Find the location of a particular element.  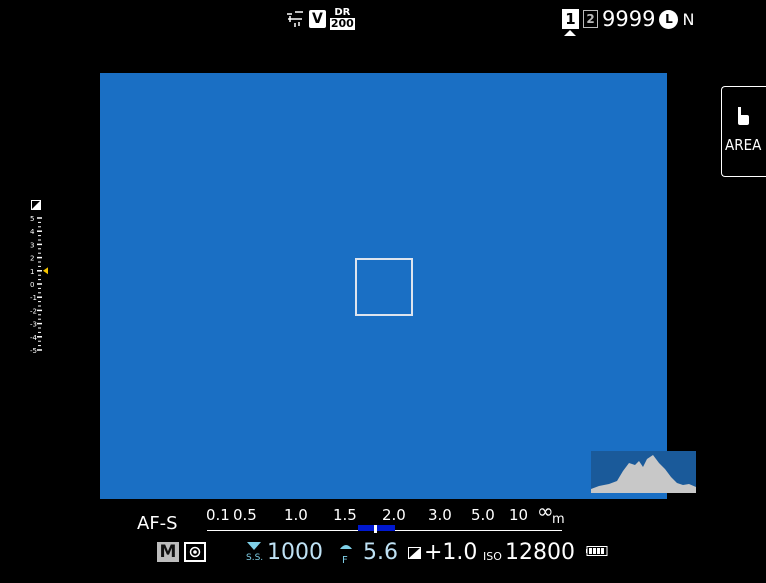

exposure-indicator is located at coordinates (45, 271).